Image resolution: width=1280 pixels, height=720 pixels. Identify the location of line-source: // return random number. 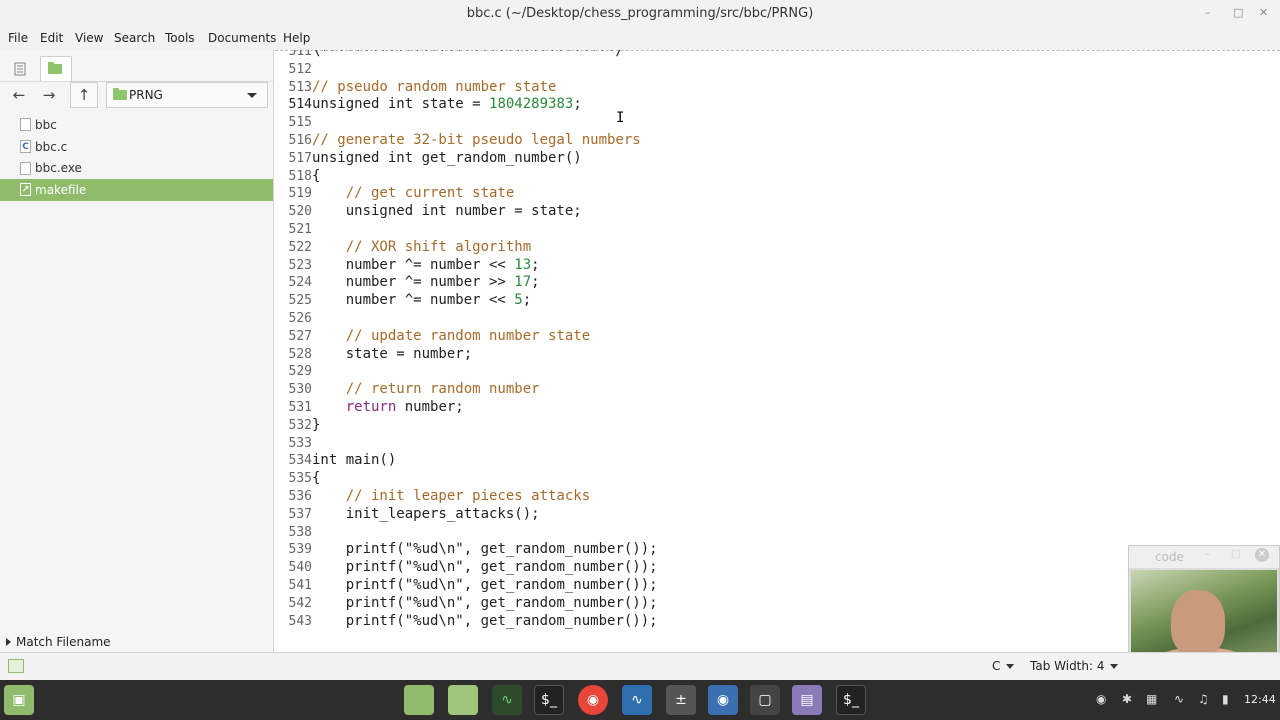
(426, 390).